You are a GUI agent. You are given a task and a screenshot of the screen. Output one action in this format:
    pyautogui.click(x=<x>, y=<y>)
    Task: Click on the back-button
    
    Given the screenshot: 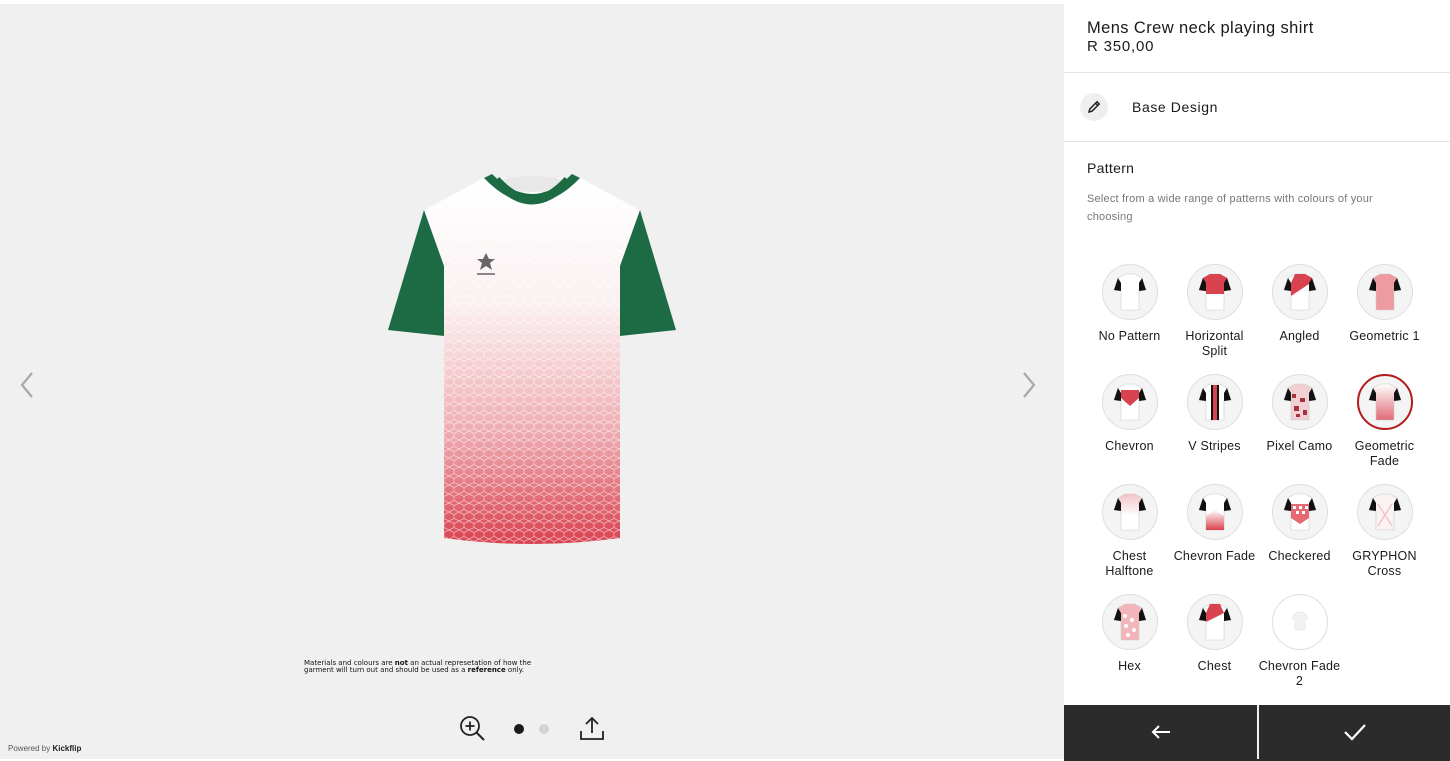 What is the action you would take?
    pyautogui.click(x=1160, y=732)
    